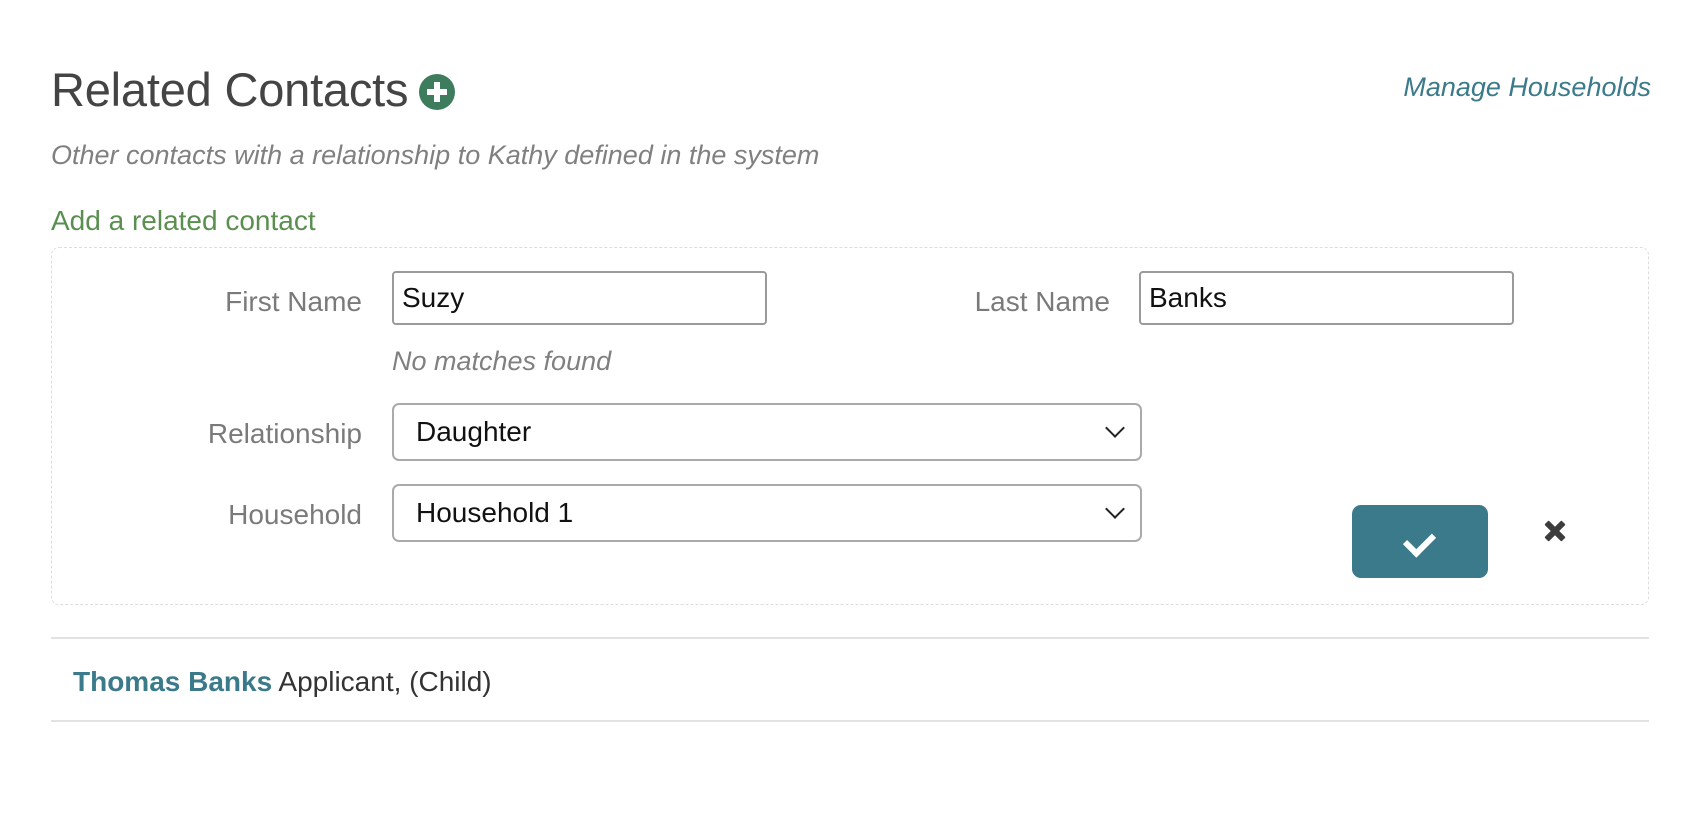  I want to click on close-icon, so click(1555, 532).